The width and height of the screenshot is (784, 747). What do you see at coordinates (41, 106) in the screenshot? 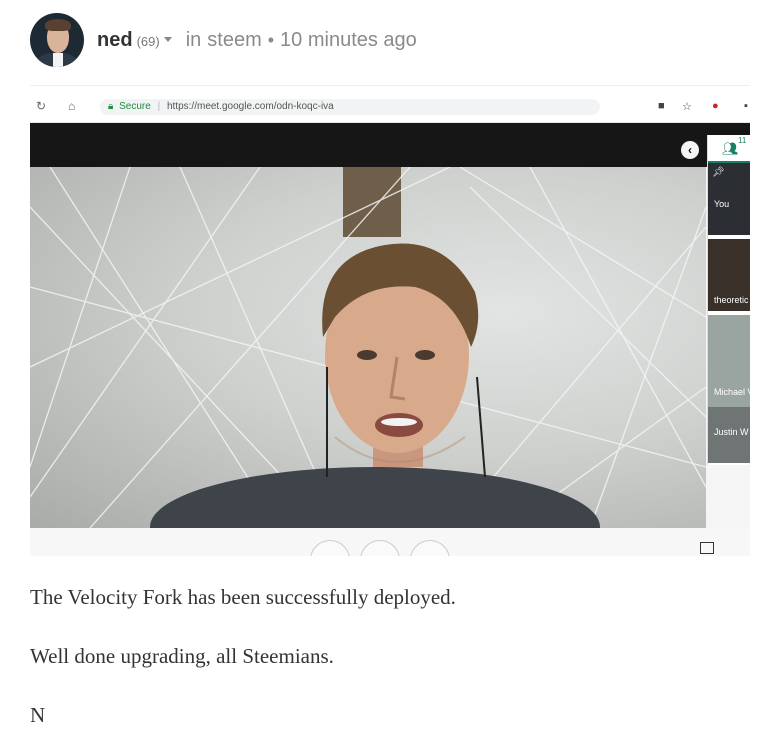
I see `reload-icon: ↻` at bounding box center [41, 106].